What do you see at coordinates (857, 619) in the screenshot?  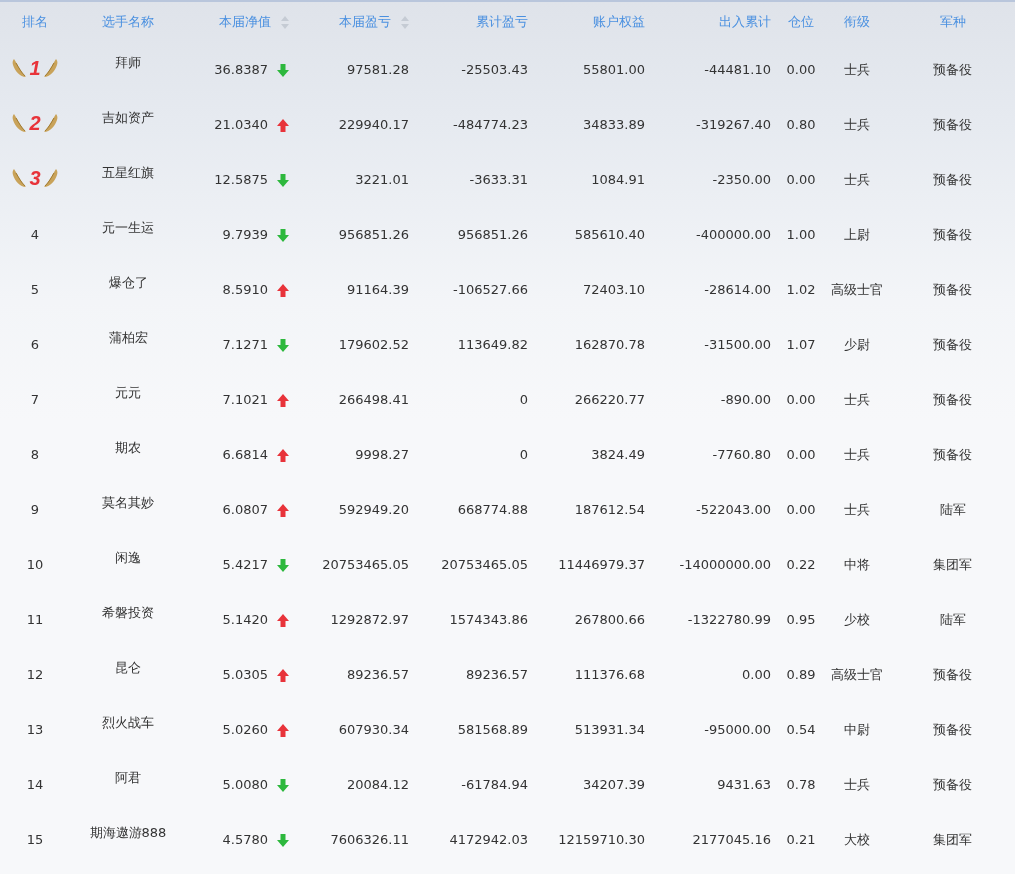 I see `rank-title-cell: 少校` at bounding box center [857, 619].